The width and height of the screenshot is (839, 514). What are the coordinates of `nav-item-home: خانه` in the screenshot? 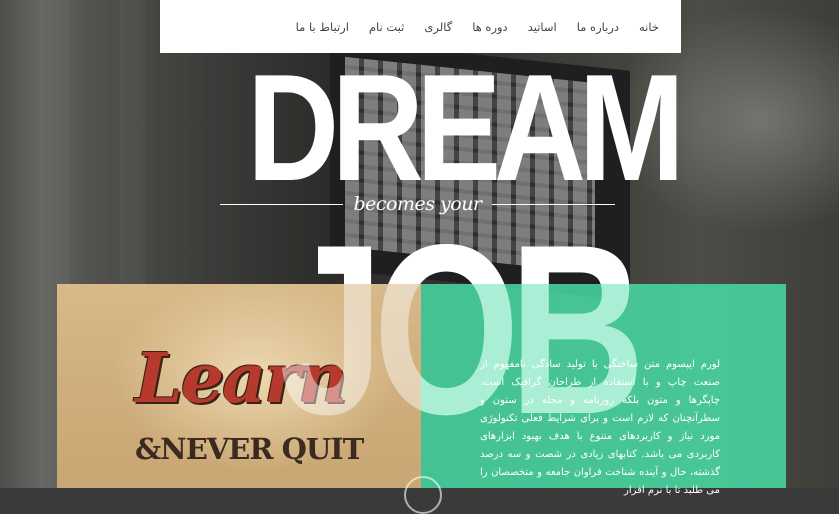 It's located at (649, 27).